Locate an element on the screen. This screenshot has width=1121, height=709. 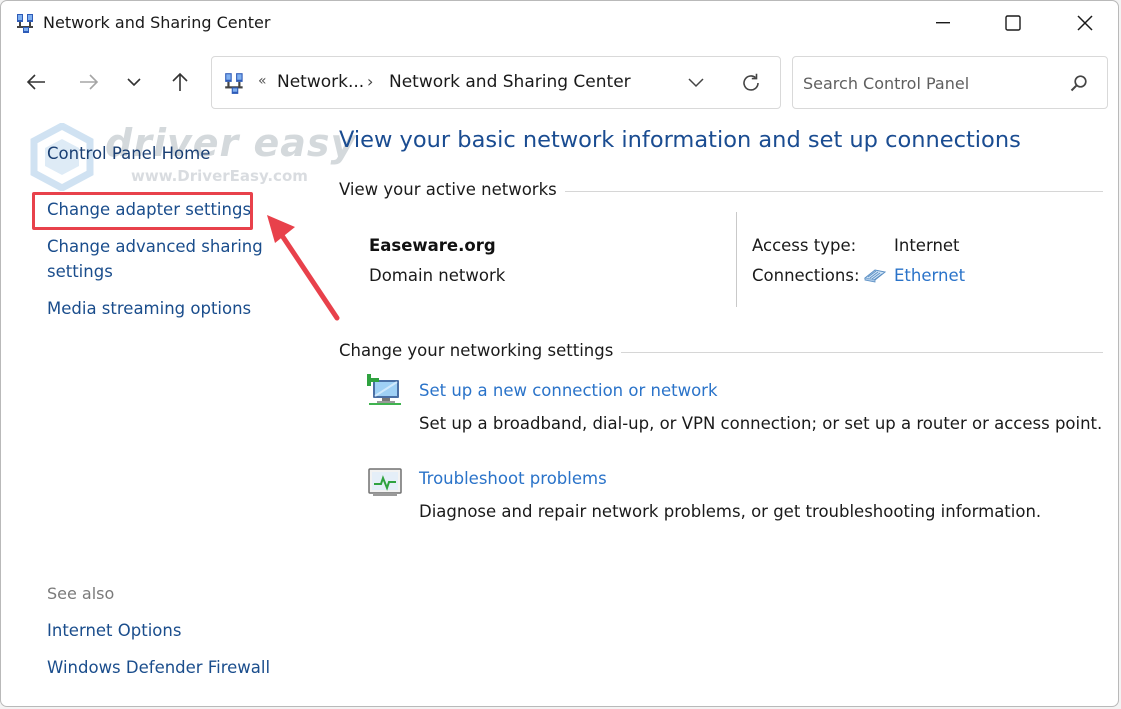
change-settings-heading: Change your networking settings is located at coordinates (480, 350).